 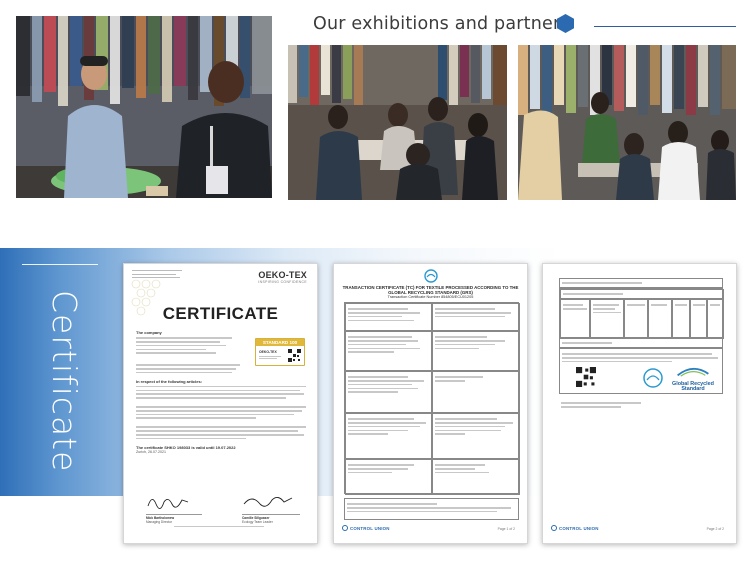 I want to click on section-title-exhibitions: Our exhibitions and partners, so click(x=441, y=24).